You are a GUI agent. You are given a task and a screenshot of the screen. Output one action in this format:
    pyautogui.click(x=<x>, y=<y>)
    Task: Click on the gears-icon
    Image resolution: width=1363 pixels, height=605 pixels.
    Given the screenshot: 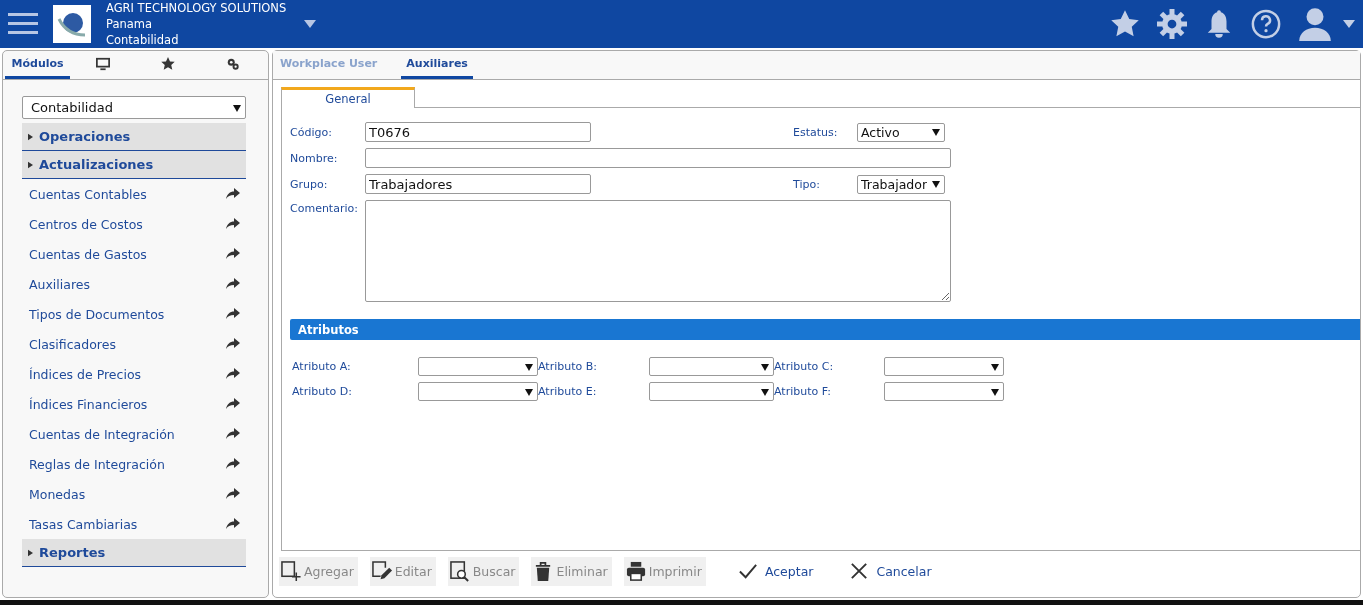 What is the action you would take?
    pyautogui.click(x=233, y=63)
    